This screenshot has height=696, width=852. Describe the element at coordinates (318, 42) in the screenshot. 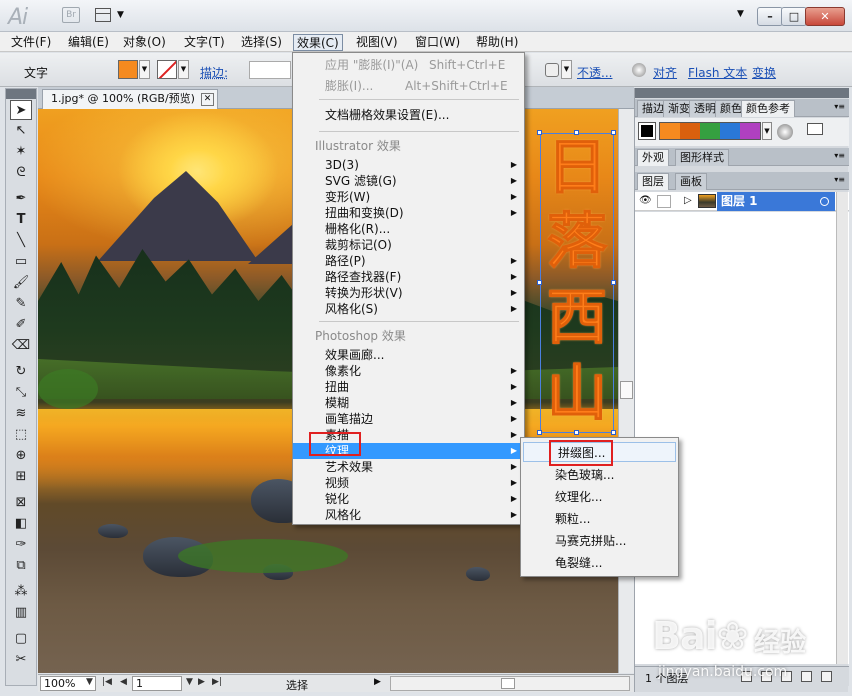

I see `menu-effect: 效果(C)` at that location.